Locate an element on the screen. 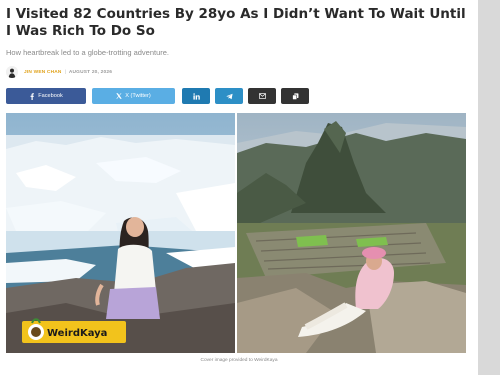 This screenshot has width=500, height=375. author-avatar is located at coordinates (12, 72).